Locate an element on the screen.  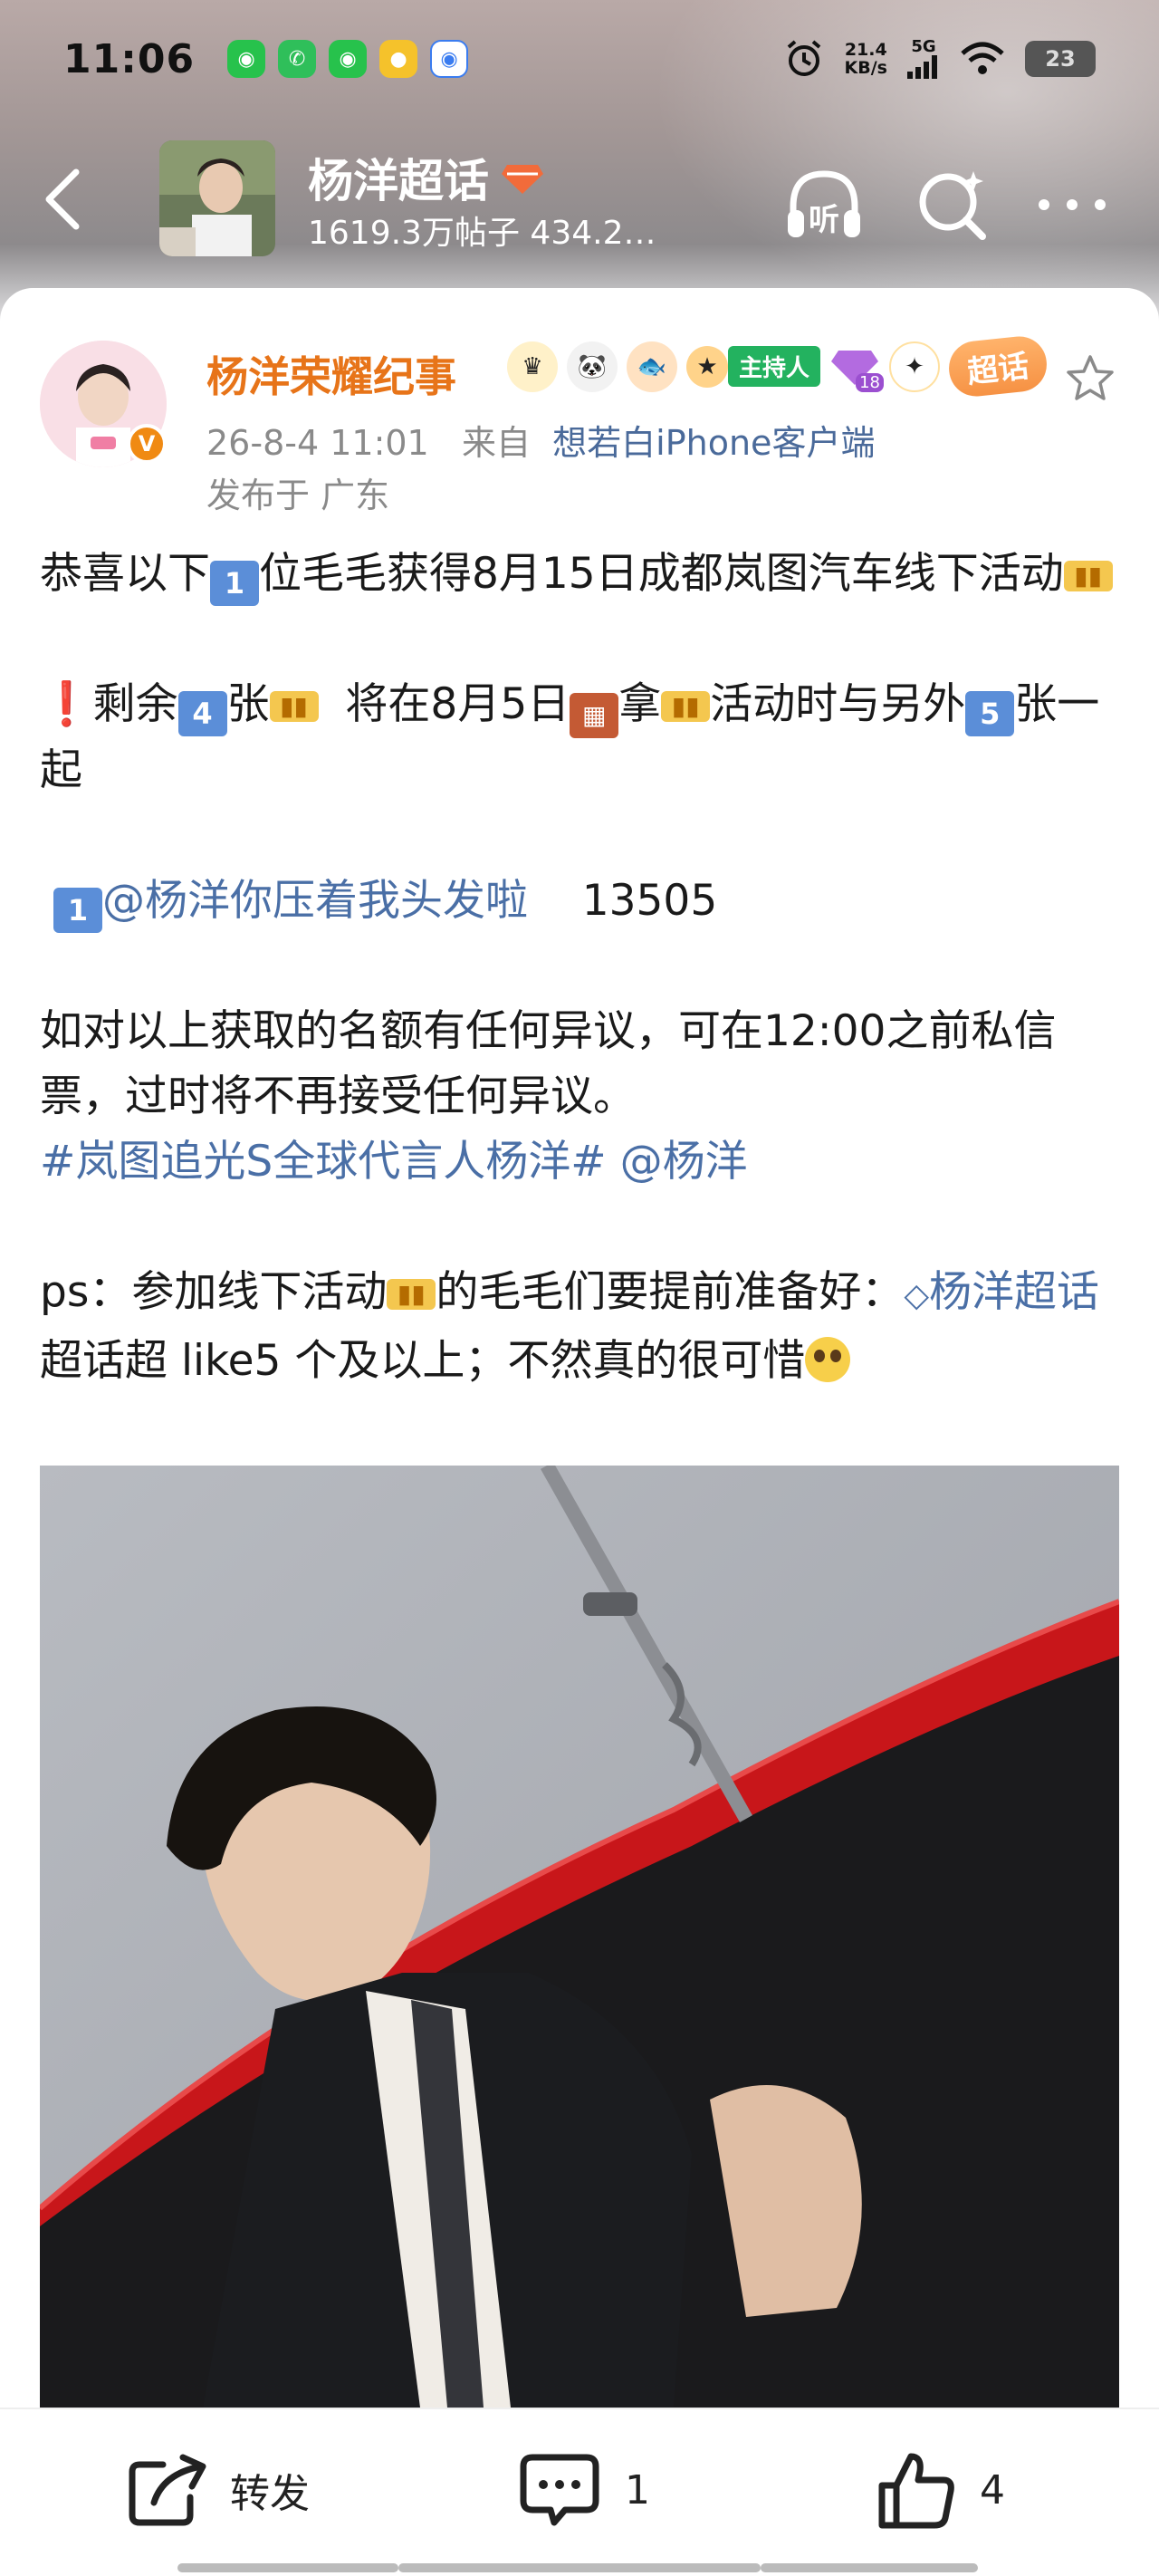
host-badge: 主持人 is located at coordinates (774, 366).